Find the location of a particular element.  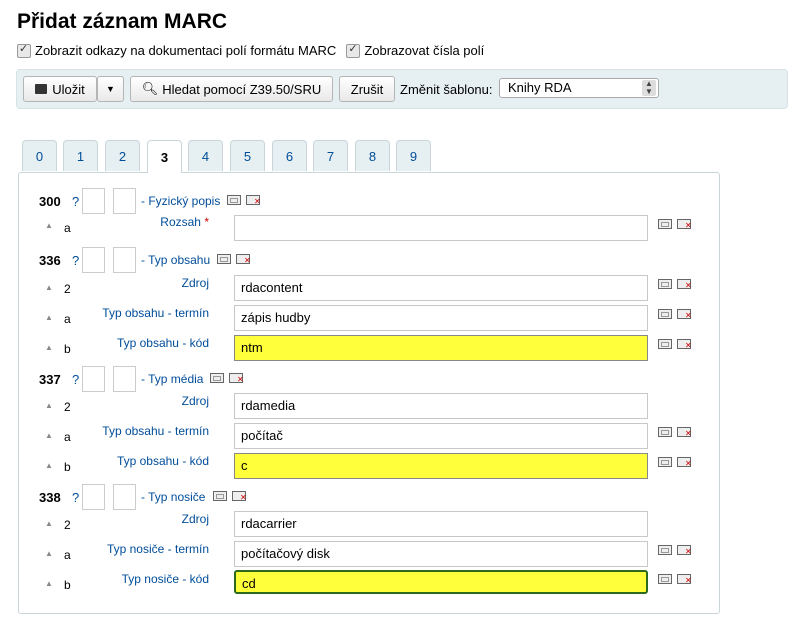

tab-1: 1 is located at coordinates (80, 155).